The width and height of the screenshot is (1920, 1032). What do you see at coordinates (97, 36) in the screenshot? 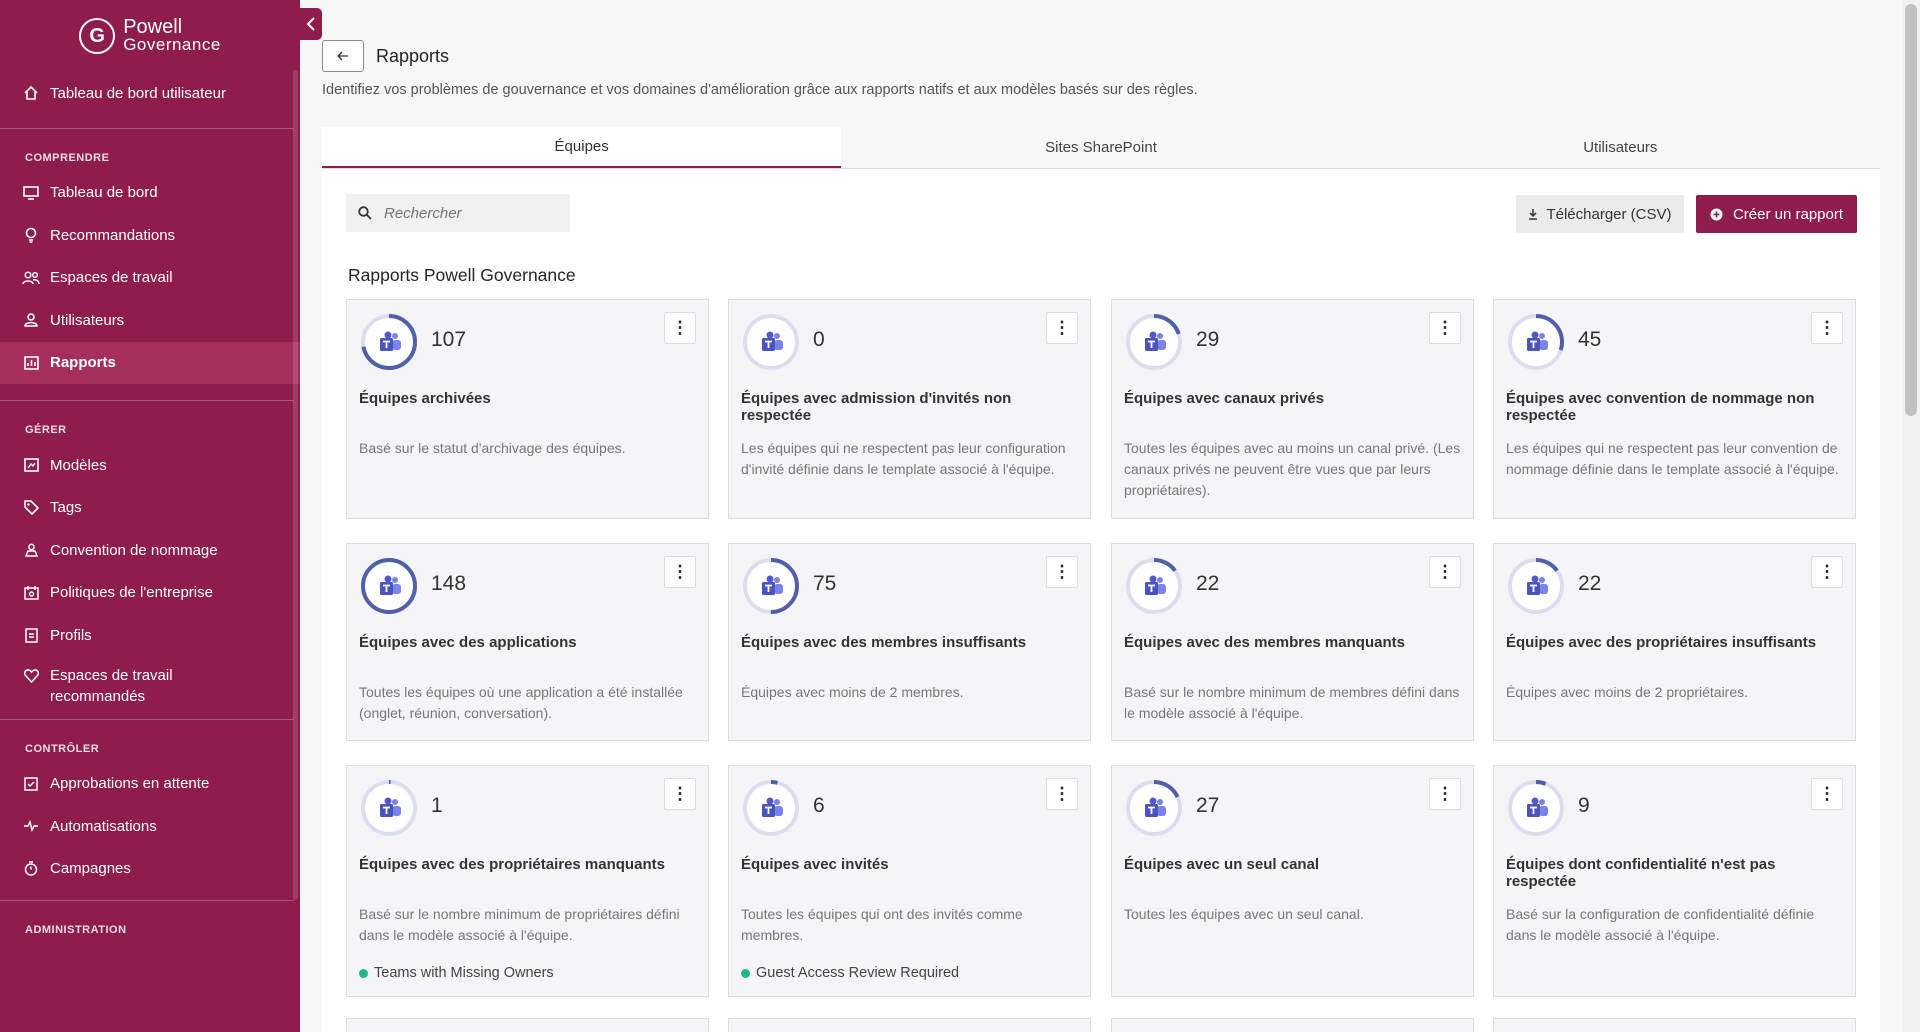
I see `logo-mark: G` at bounding box center [97, 36].